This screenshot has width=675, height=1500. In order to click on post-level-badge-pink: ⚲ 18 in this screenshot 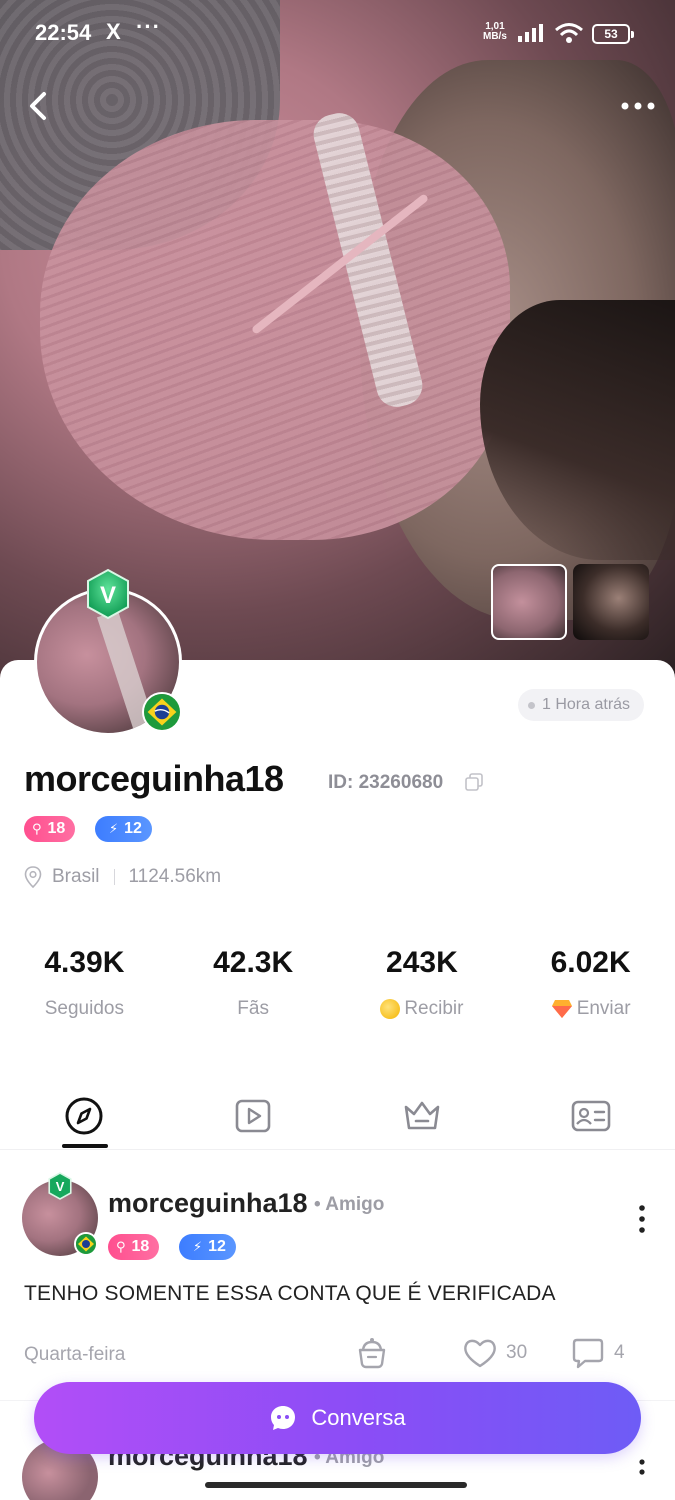, I will do `click(134, 1247)`.